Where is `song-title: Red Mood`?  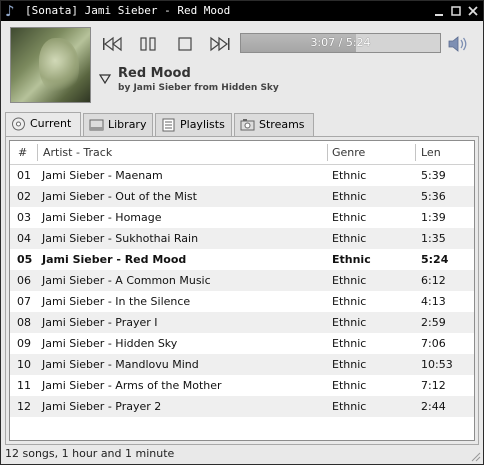 song-title: Red Mood is located at coordinates (154, 73).